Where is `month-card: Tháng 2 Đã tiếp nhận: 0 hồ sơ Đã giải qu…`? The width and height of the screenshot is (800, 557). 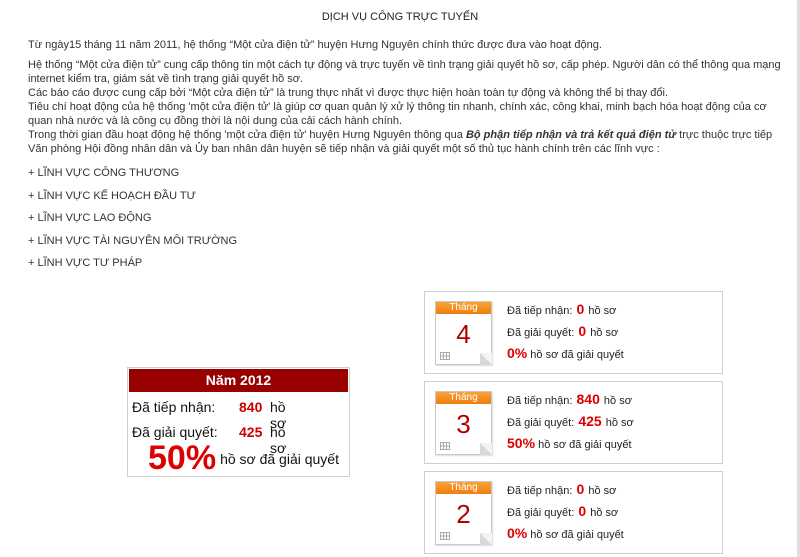 month-card: Tháng 2 Đã tiếp nhận: 0 hồ sơ Đã giải qu… is located at coordinates (573, 512).